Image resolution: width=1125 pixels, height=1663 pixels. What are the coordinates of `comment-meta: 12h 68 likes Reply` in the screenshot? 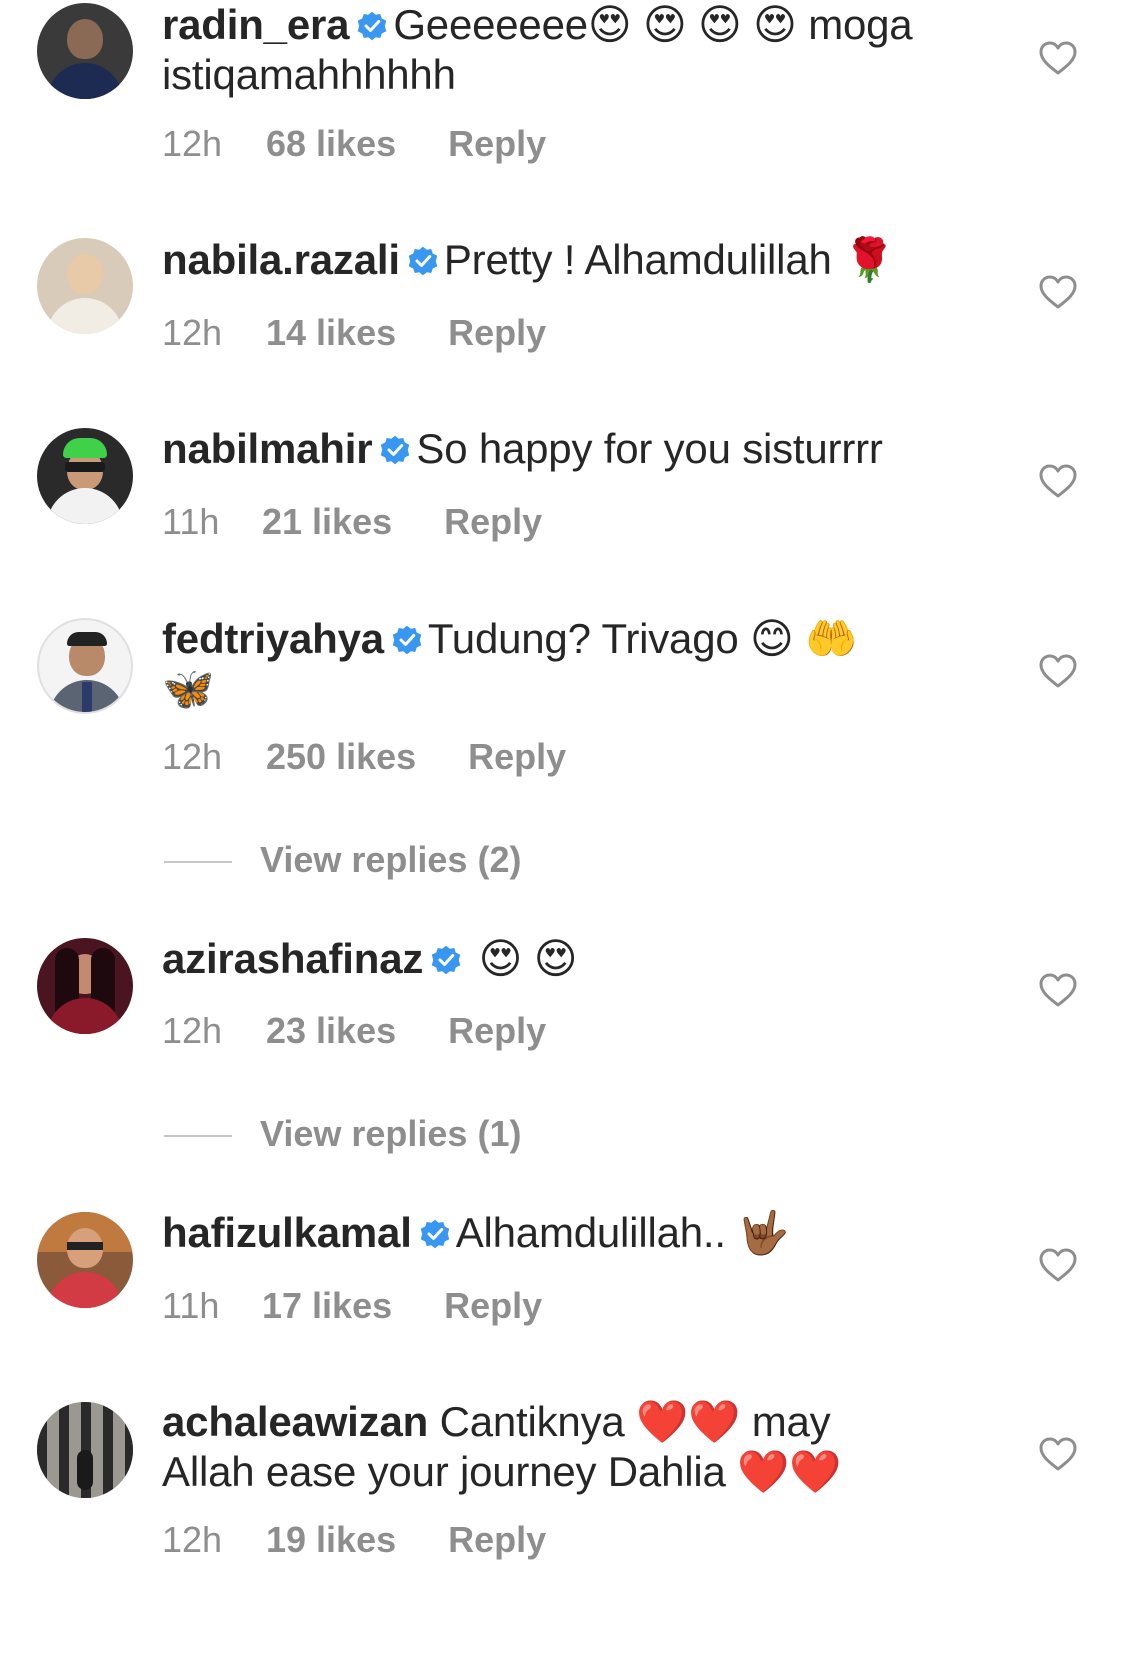 It's located at (354, 144).